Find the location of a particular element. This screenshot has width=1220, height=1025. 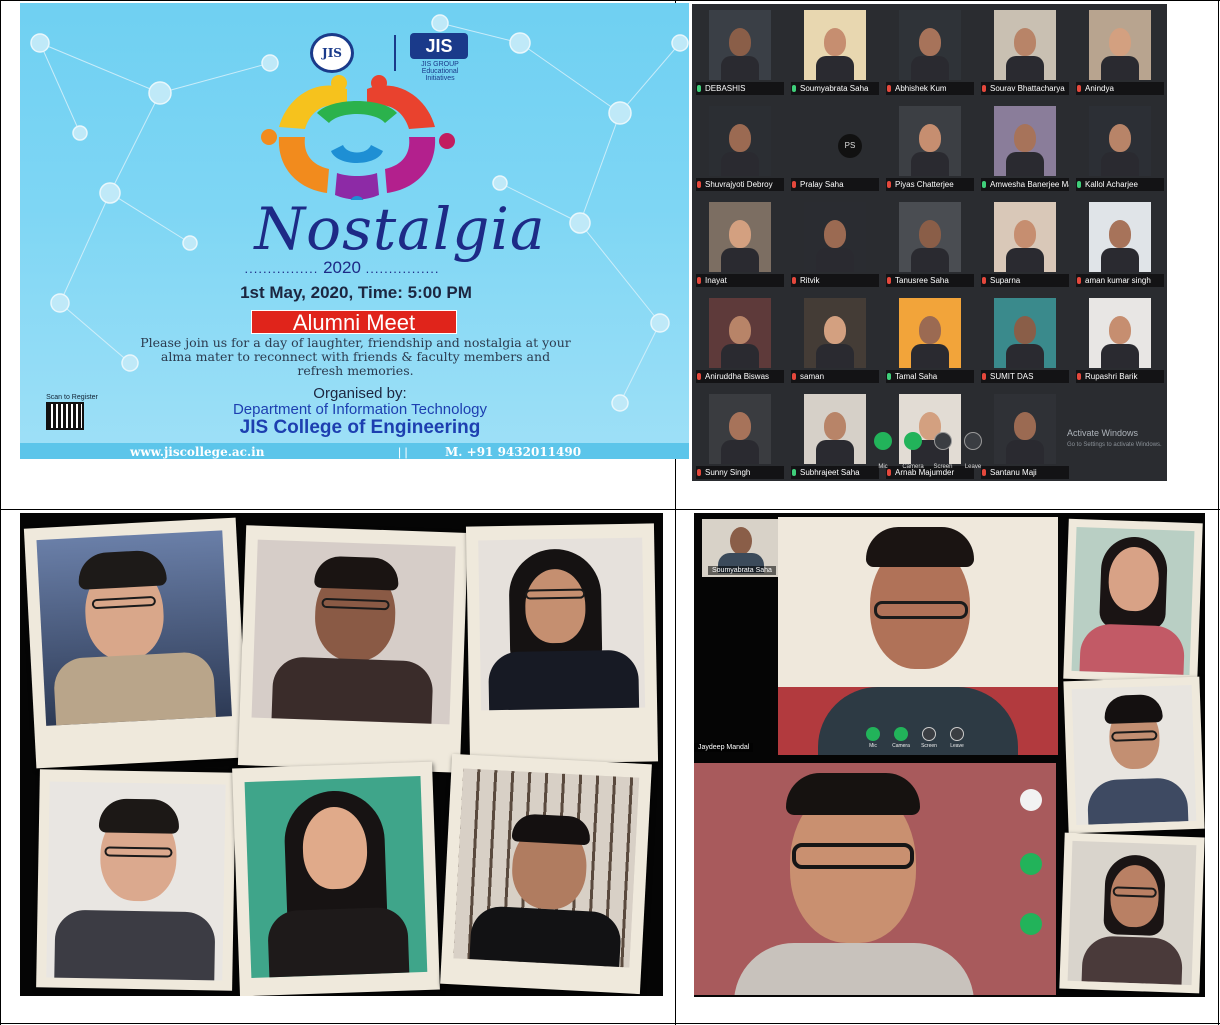

participant-name: Sourav Bhattacharya is located at coordinates (1025, 88).